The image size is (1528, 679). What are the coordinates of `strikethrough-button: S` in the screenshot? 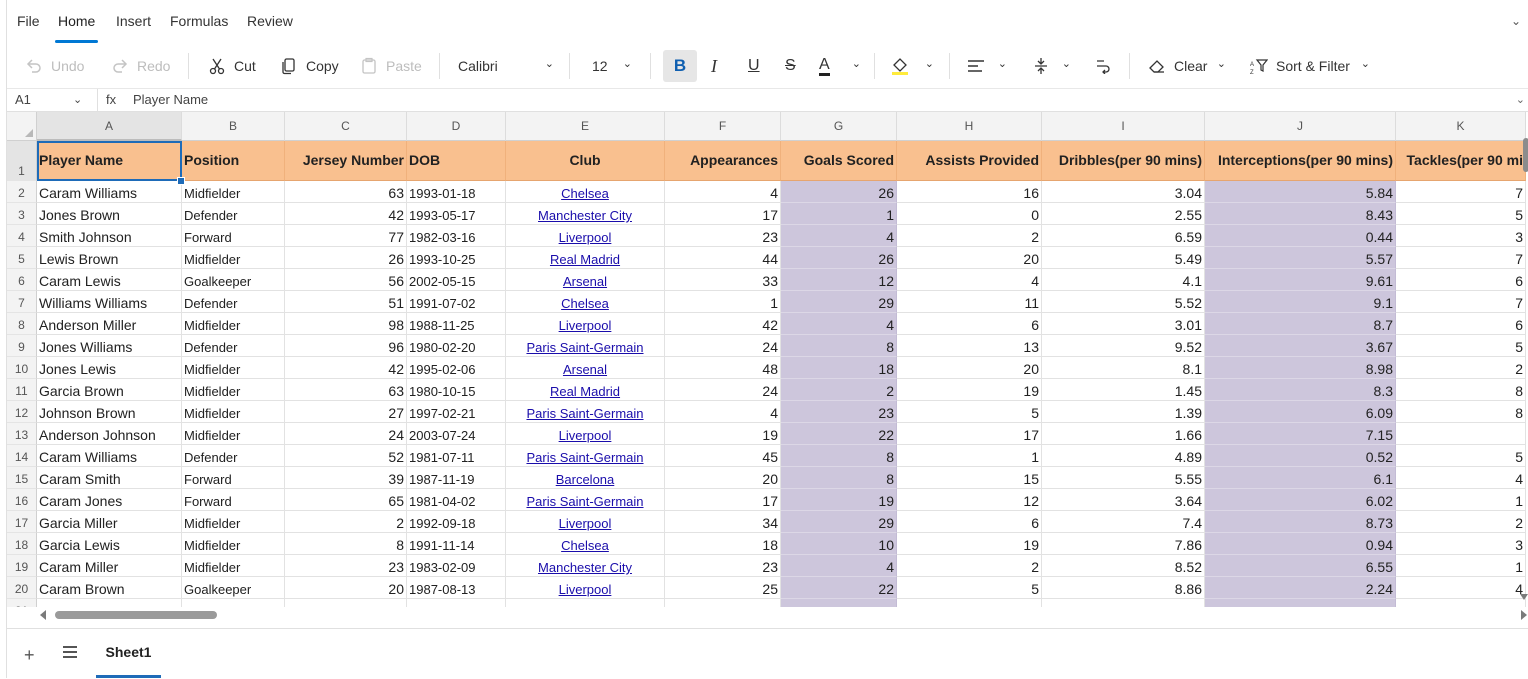 It's located at (790, 66).